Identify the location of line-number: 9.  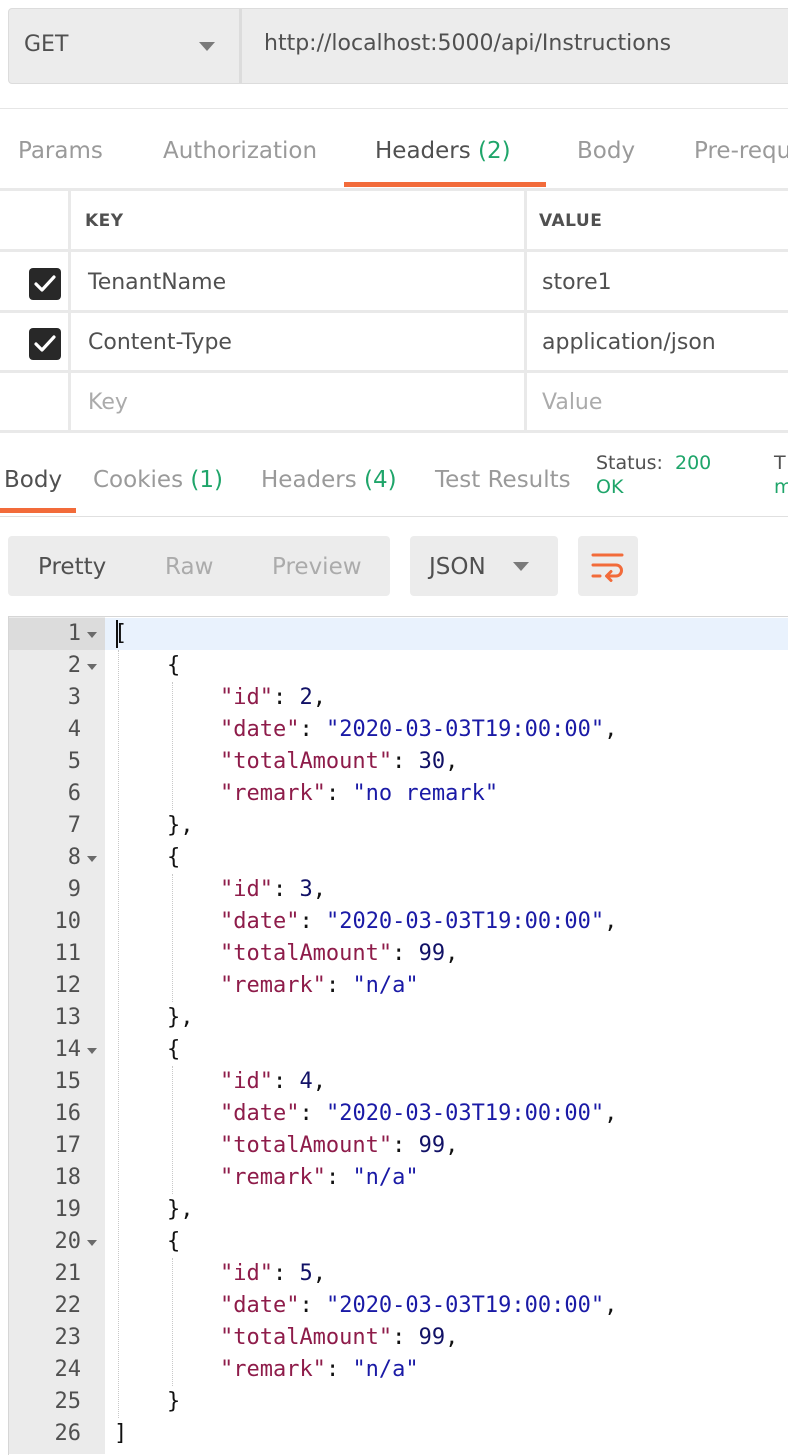
(74, 889).